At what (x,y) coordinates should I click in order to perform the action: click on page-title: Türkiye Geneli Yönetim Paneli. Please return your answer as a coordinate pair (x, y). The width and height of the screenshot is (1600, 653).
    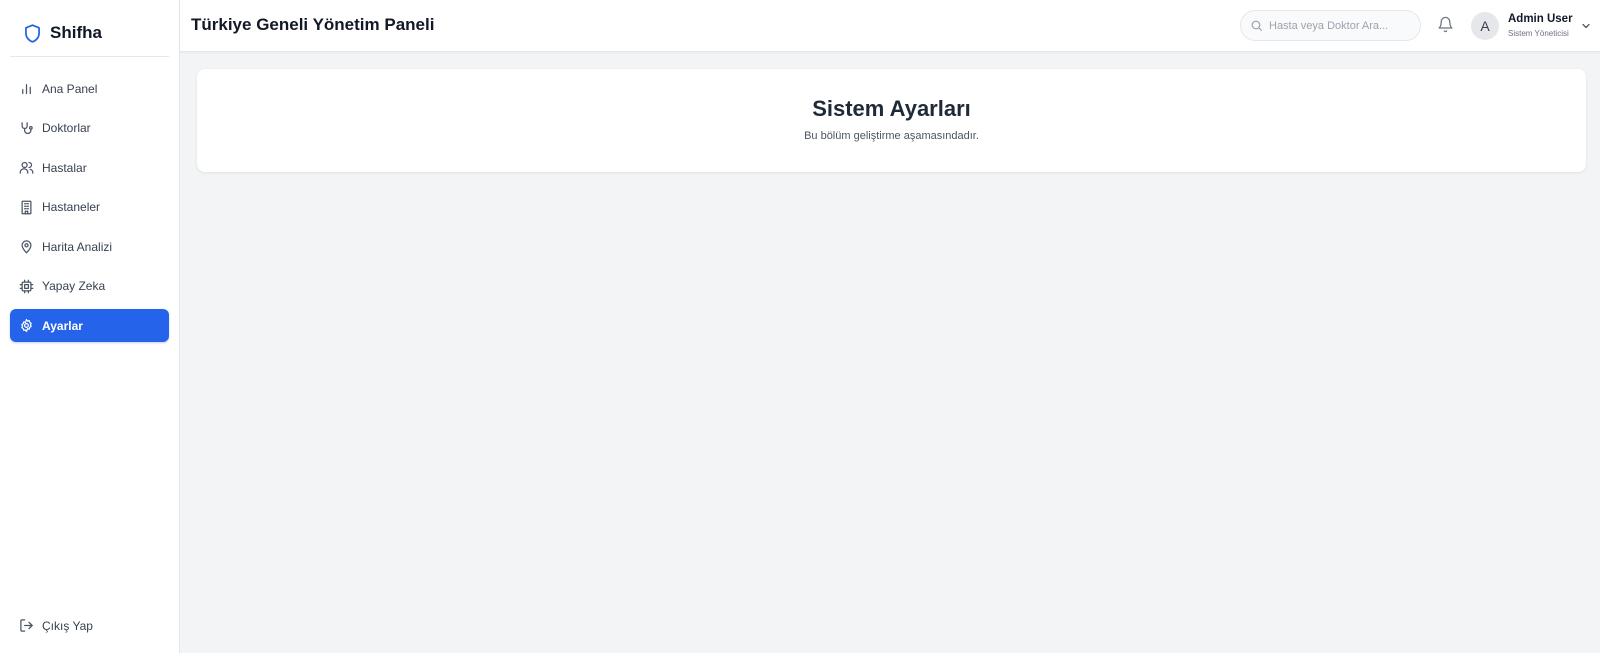
    Looking at the image, I should click on (313, 24).